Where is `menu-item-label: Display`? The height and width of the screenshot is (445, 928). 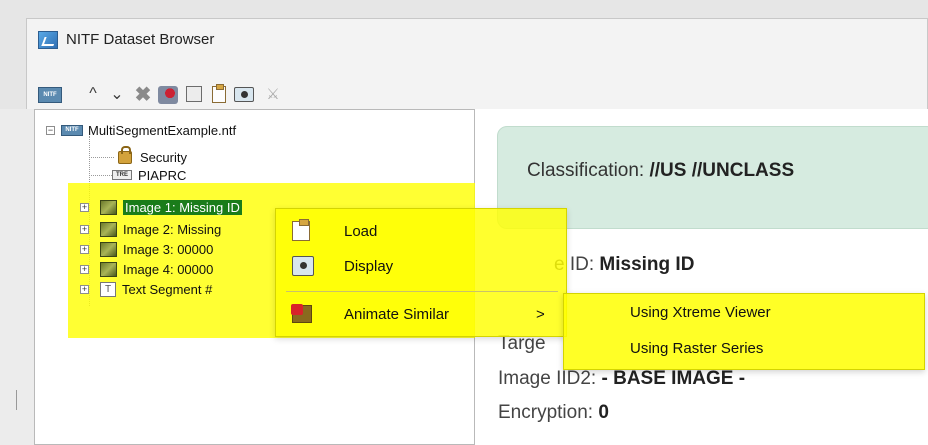 menu-item-label: Display is located at coordinates (369, 266).